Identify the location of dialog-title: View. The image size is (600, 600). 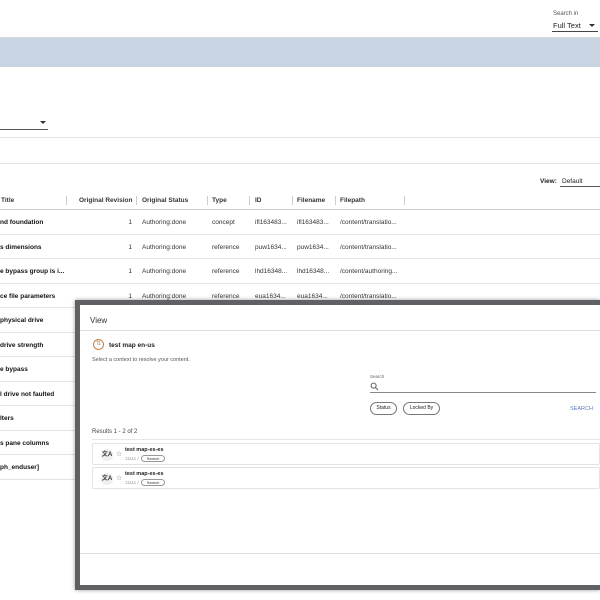
(99, 320).